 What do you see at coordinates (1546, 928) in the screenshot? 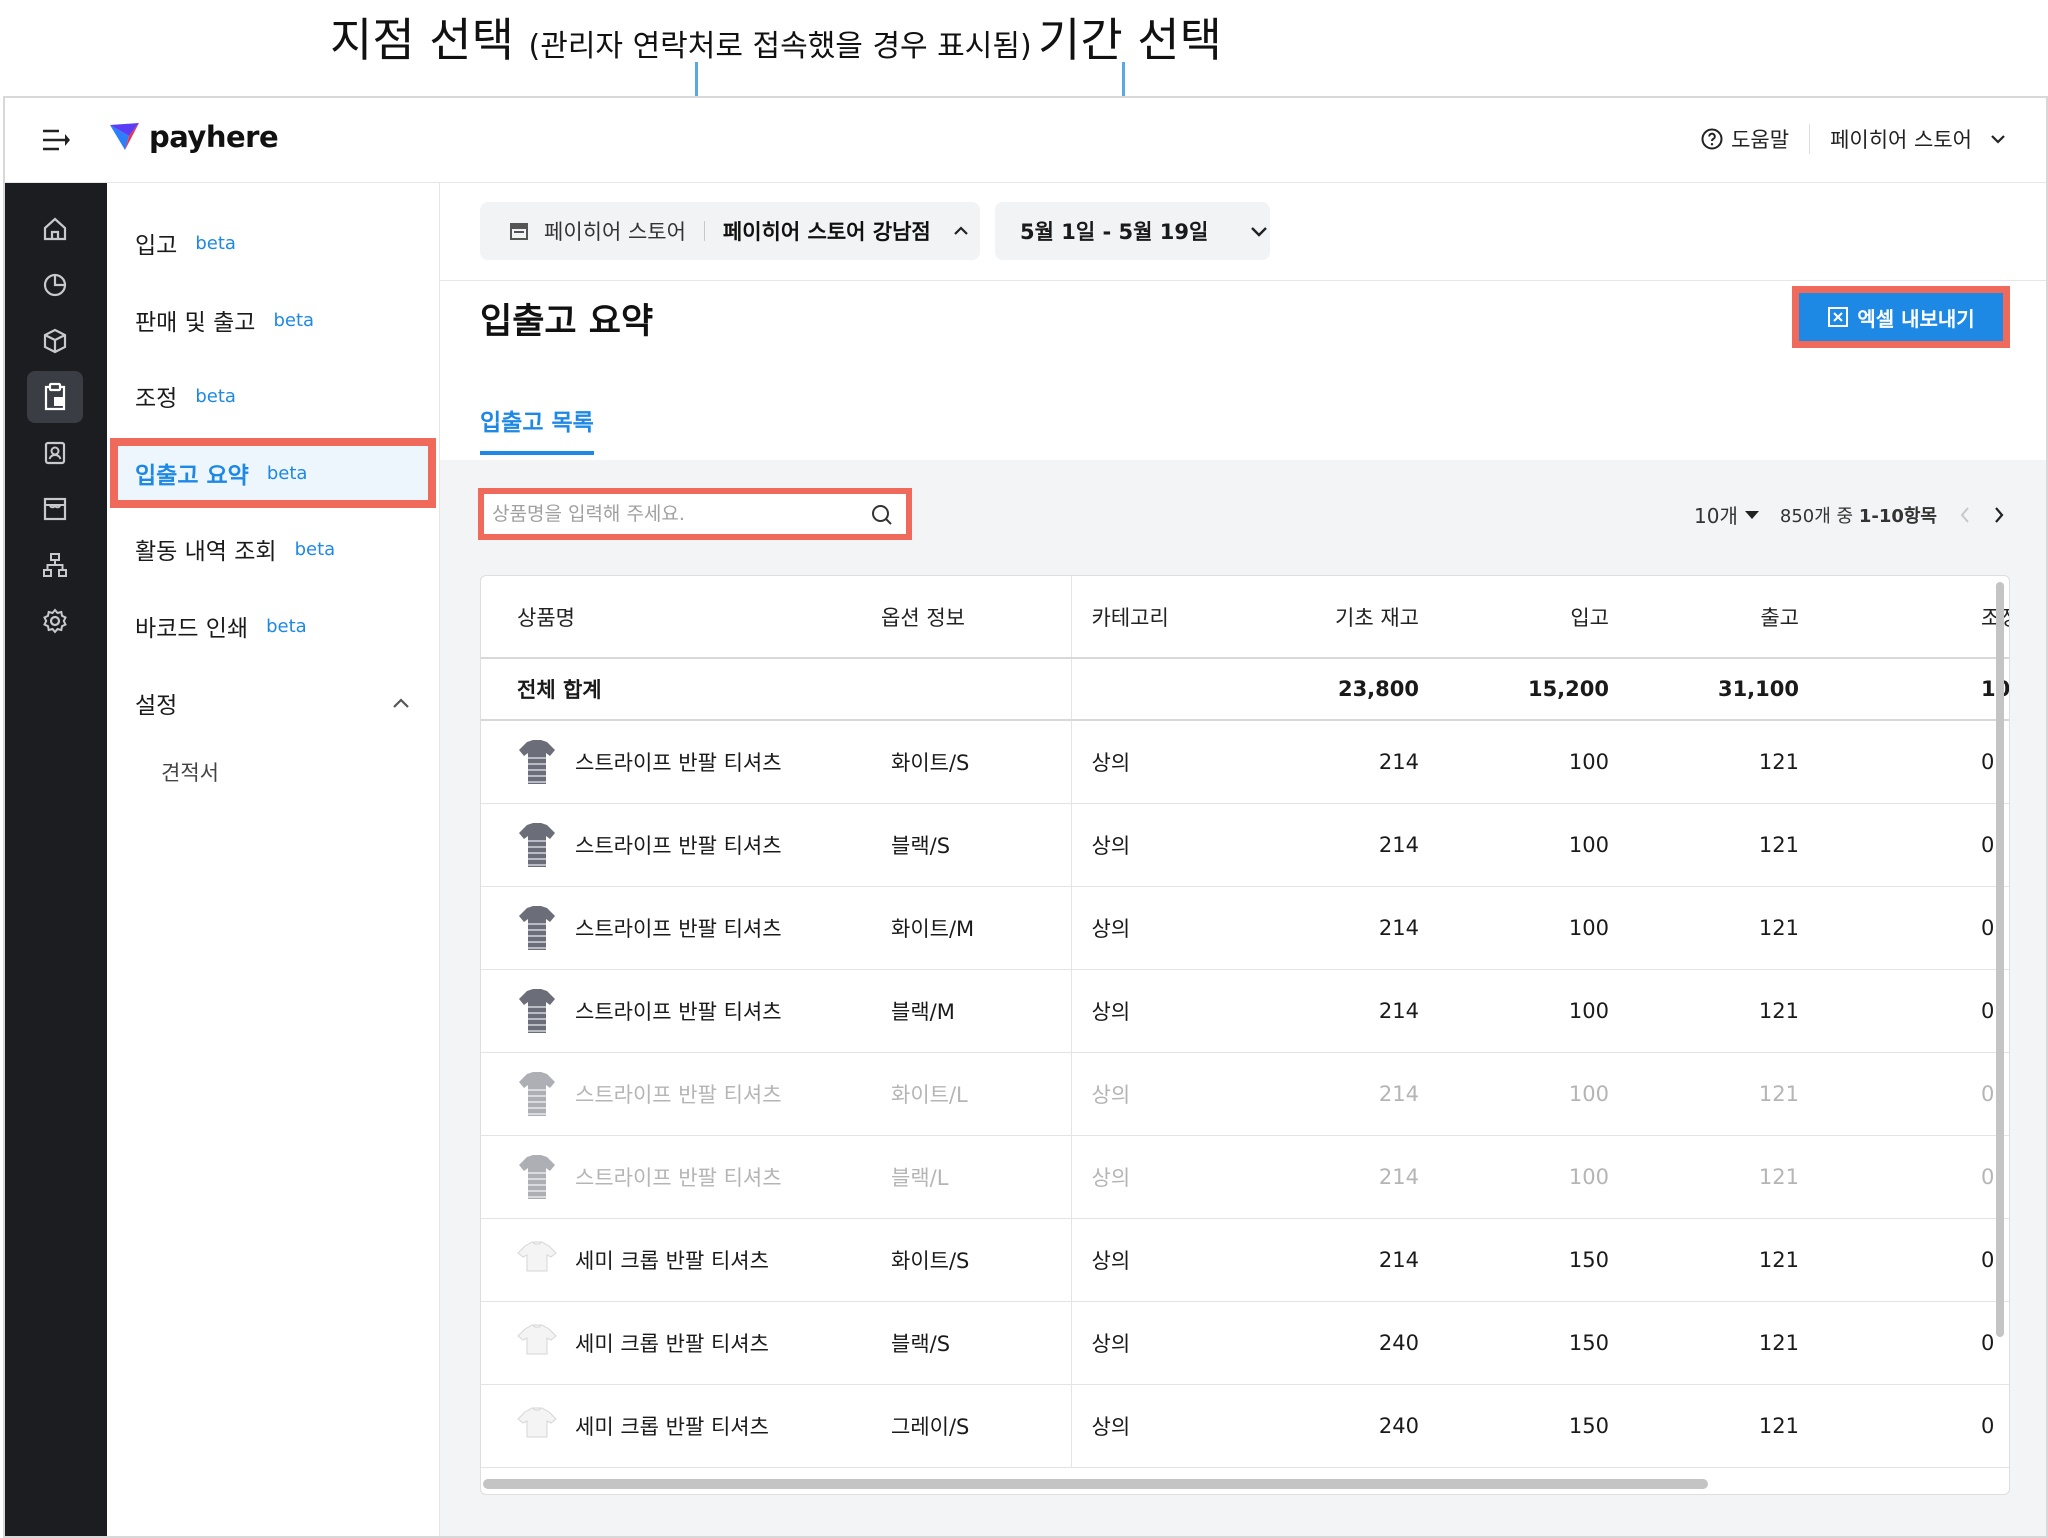
I see `inbound-cell: 100` at bounding box center [1546, 928].